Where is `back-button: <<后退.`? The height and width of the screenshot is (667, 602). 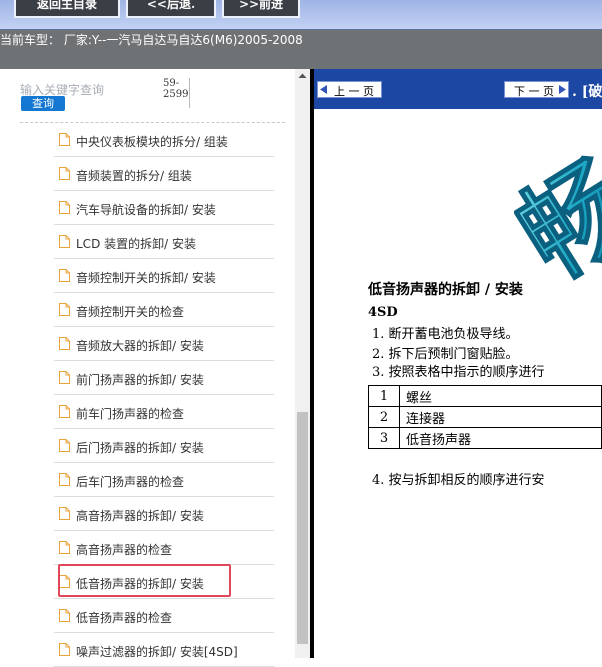
back-button: <<后退. is located at coordinates (171, 9).